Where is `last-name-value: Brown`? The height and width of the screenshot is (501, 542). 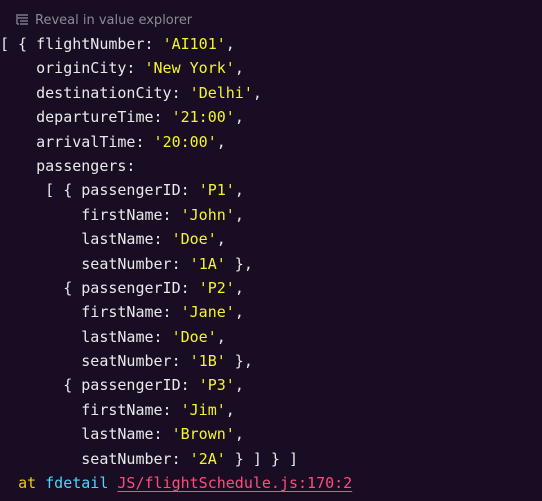 last-name-value: Brown is located at coordinates (203, 434).